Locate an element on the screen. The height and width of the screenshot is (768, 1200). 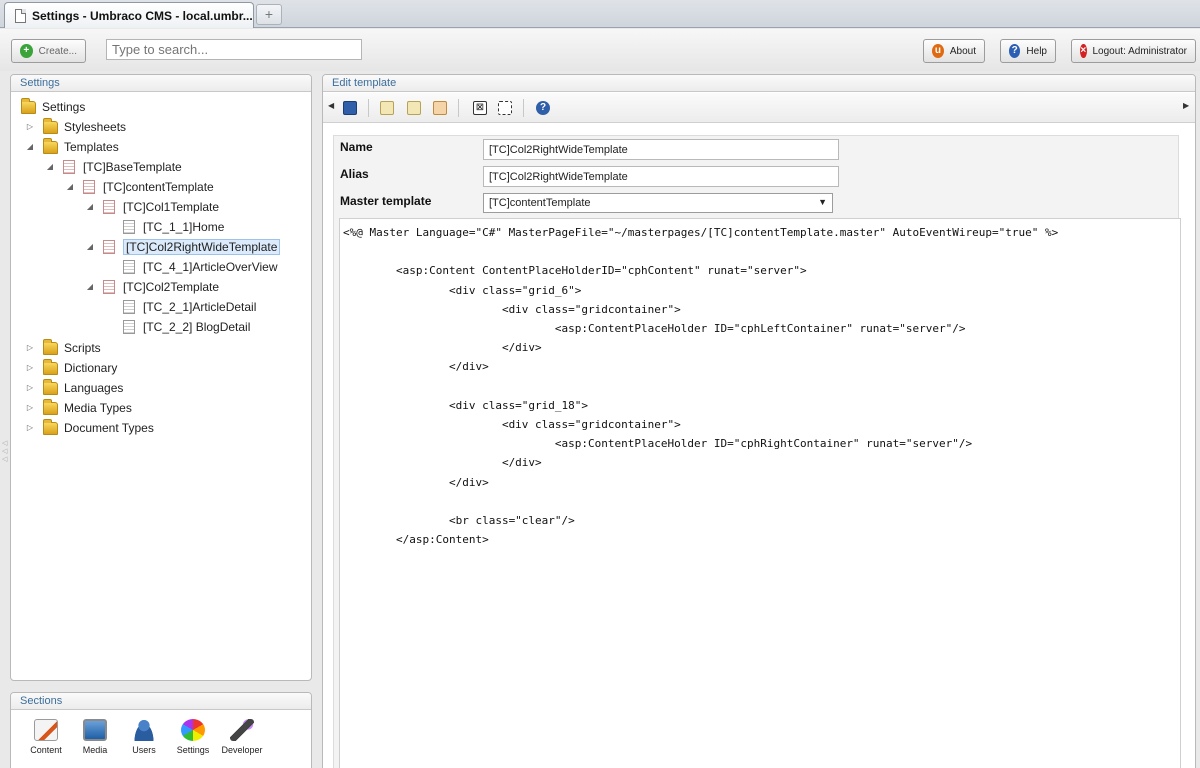
tree-node-label: Languages is located at coordinates (94, 388).